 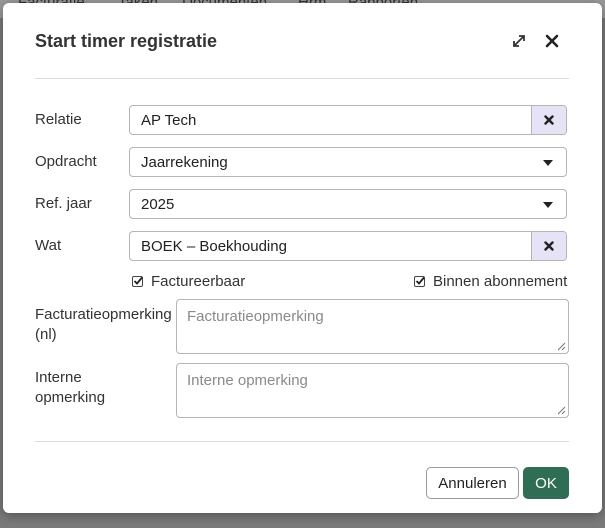 I want to click on ref-jaar-label: Ref. jaar, so click(x=63, y=203).